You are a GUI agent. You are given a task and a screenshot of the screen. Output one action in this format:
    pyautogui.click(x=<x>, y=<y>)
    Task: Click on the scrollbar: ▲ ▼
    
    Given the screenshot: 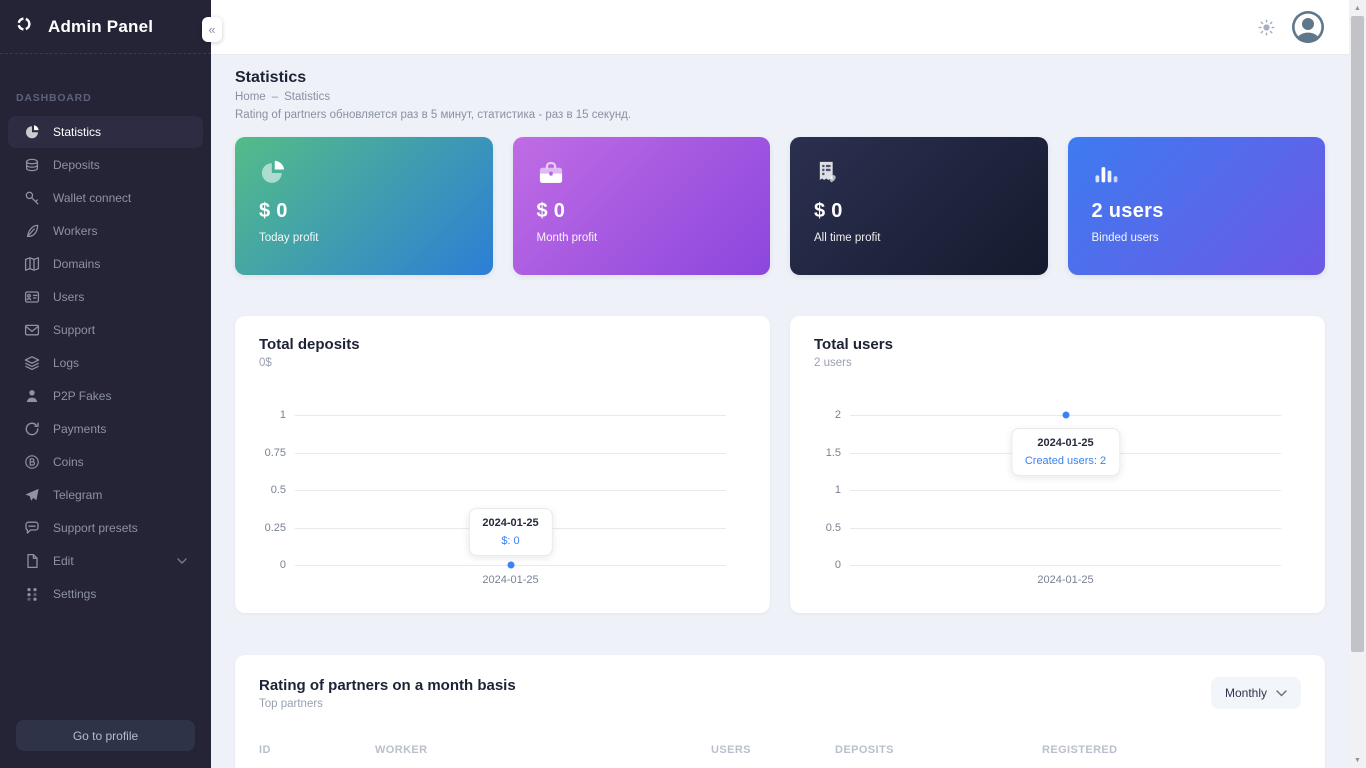 What is the action you would take?
    pyautogui.click(x=1357, y=384)
    